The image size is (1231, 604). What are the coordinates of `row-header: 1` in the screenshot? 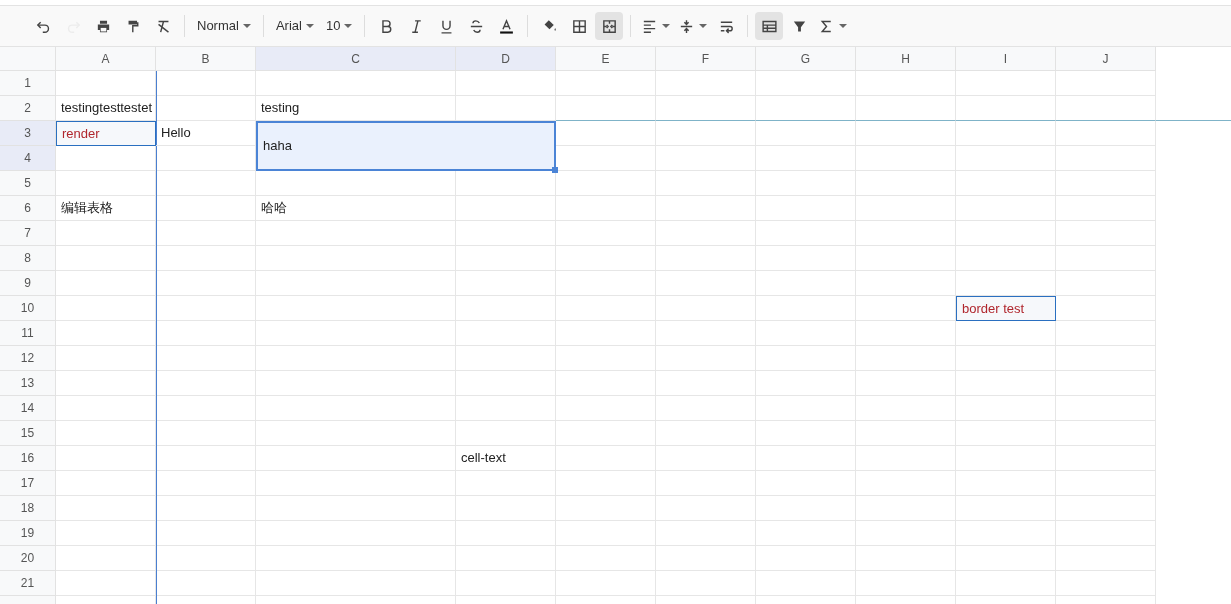 It's located at (28, 83).